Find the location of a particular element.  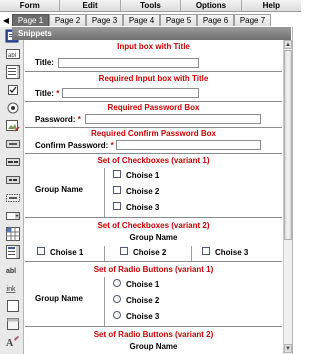

scroll-up-icon: ▲ is located at coordinates (288, 44).